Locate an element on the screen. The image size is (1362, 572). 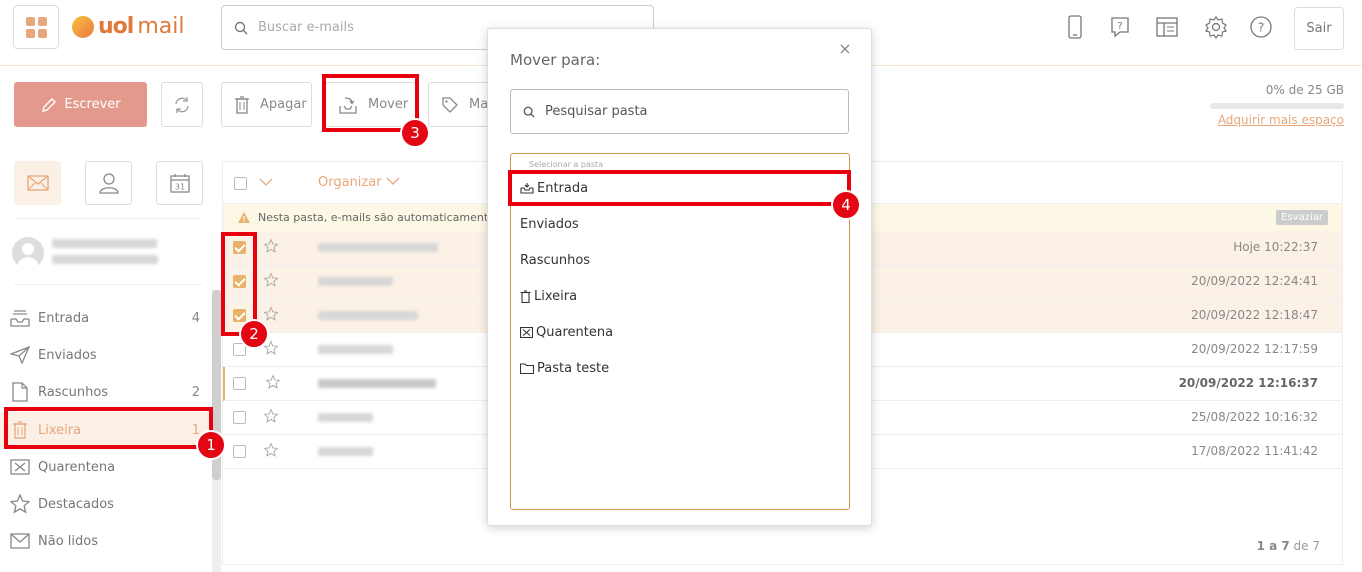
tab-mail is located at coordinates (37, 183).